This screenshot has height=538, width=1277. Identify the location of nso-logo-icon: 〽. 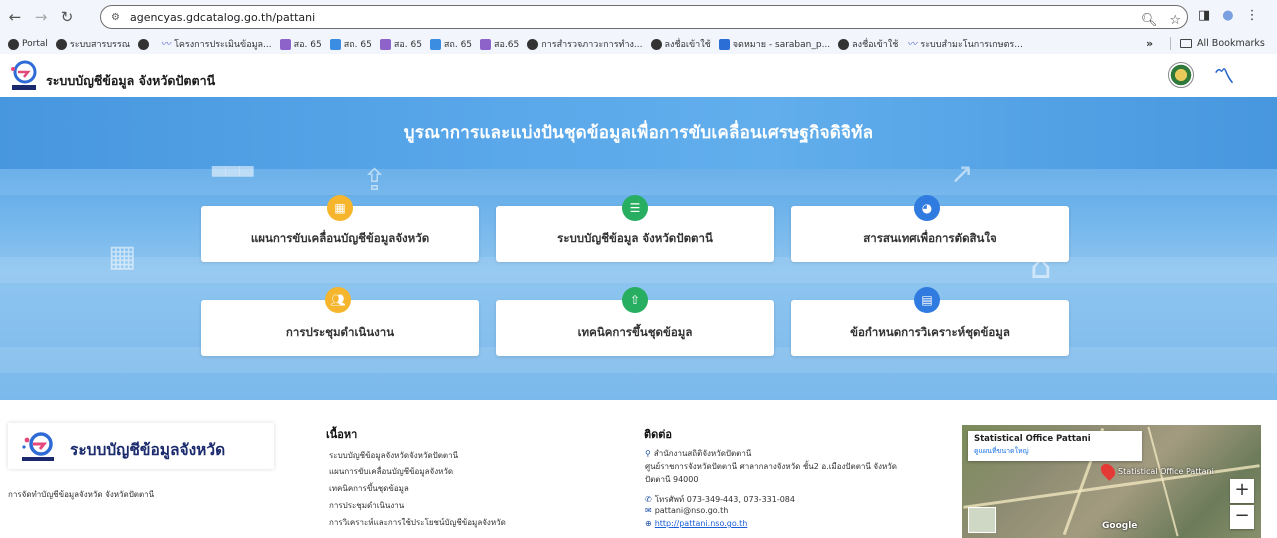
(1224, 76).